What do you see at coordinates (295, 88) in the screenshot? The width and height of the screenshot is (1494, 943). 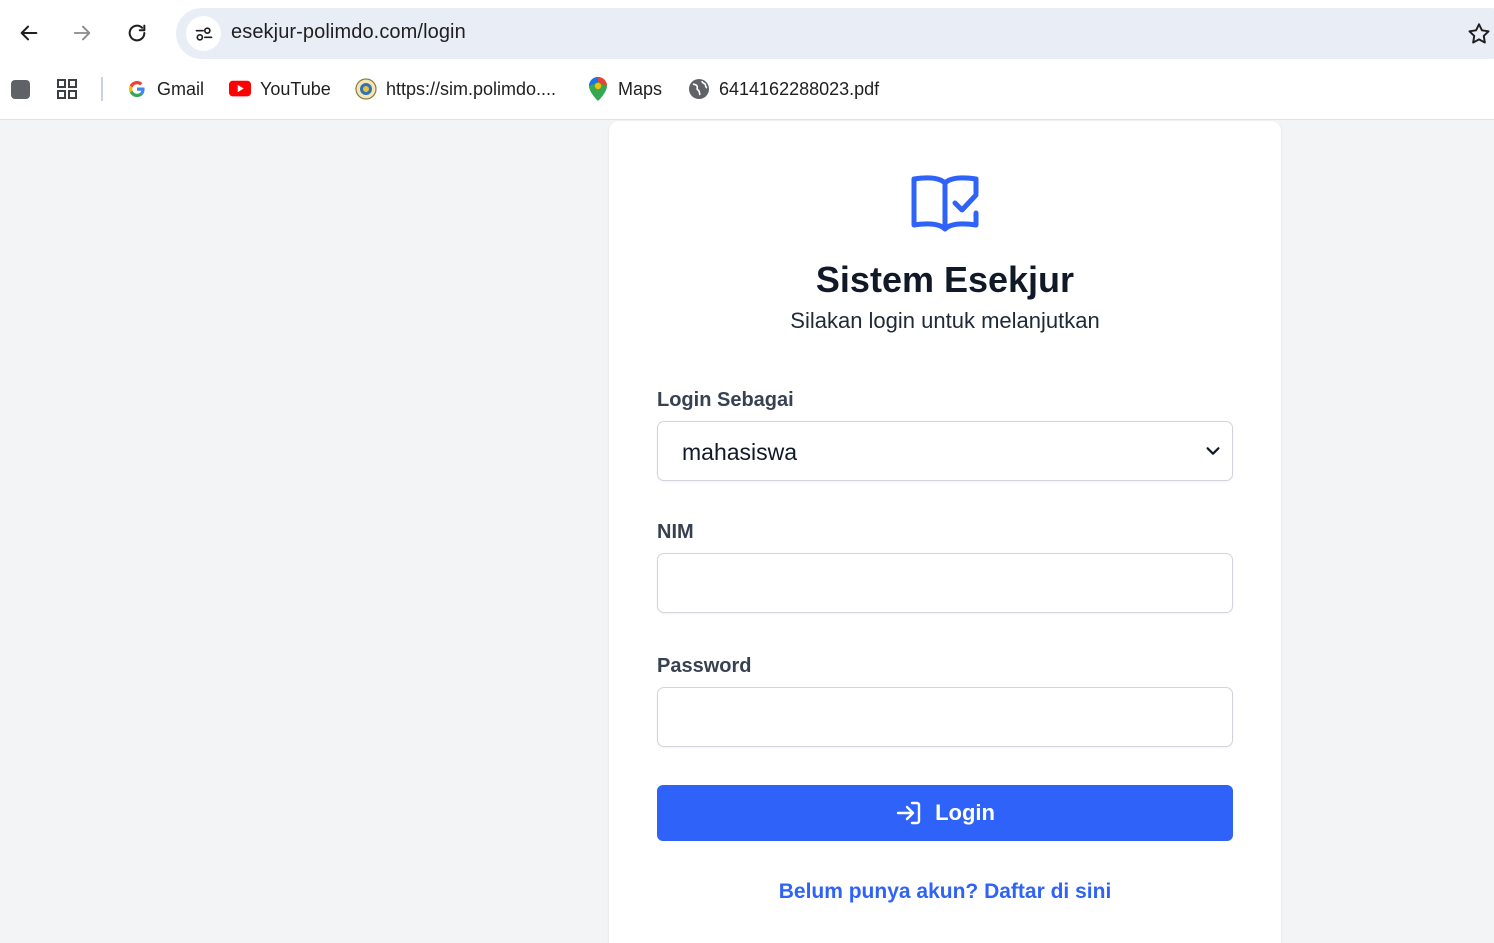 I see `bookmark-label: YouTube` at bounding box center [295, 88].